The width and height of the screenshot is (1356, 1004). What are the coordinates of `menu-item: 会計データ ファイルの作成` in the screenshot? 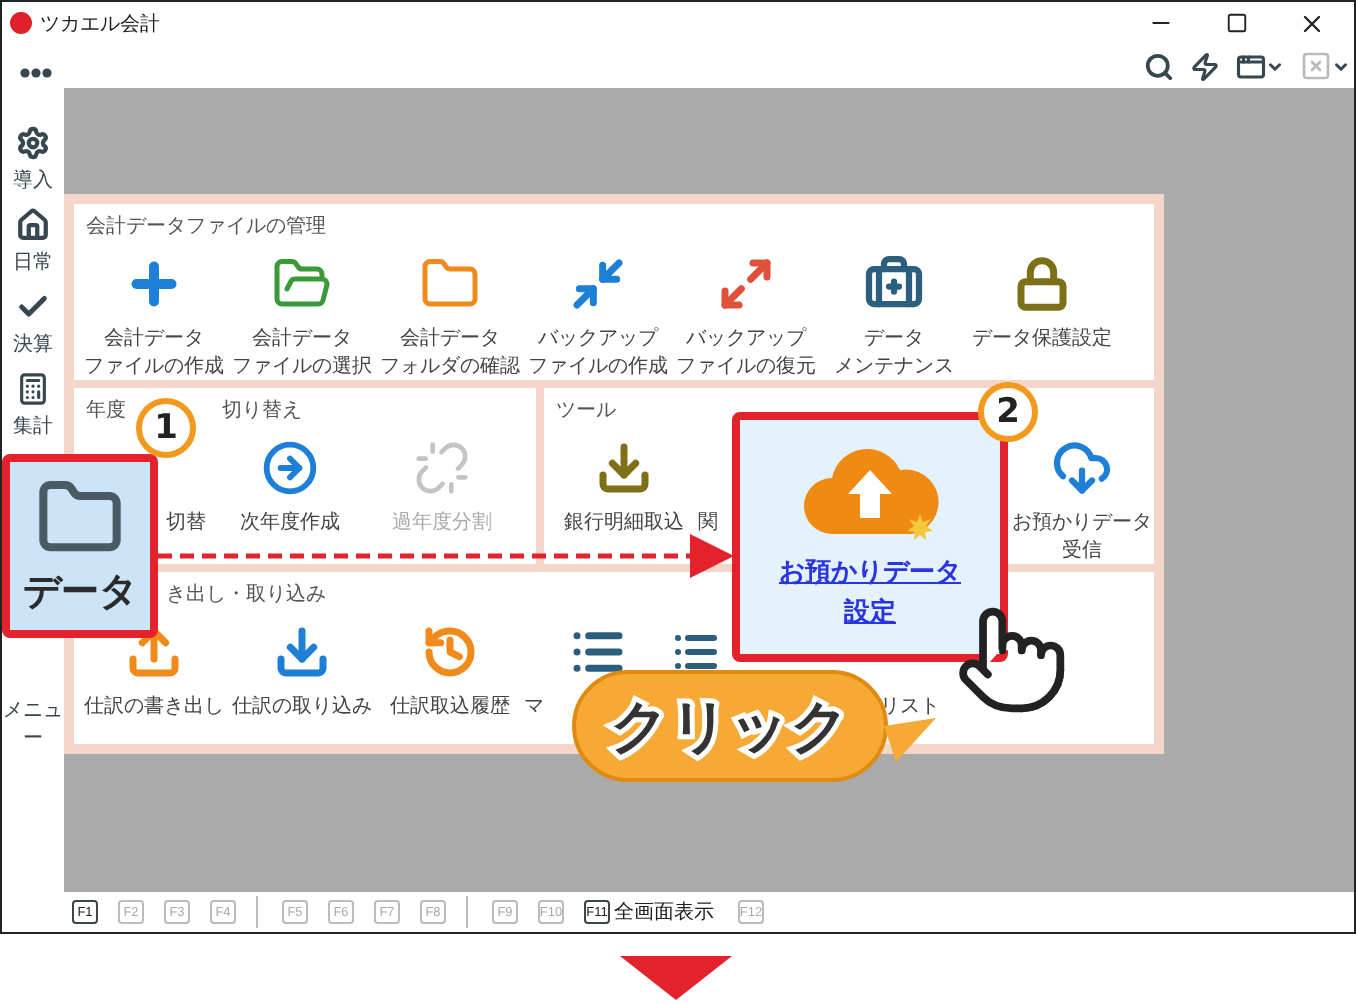 It's located at (154, 353).